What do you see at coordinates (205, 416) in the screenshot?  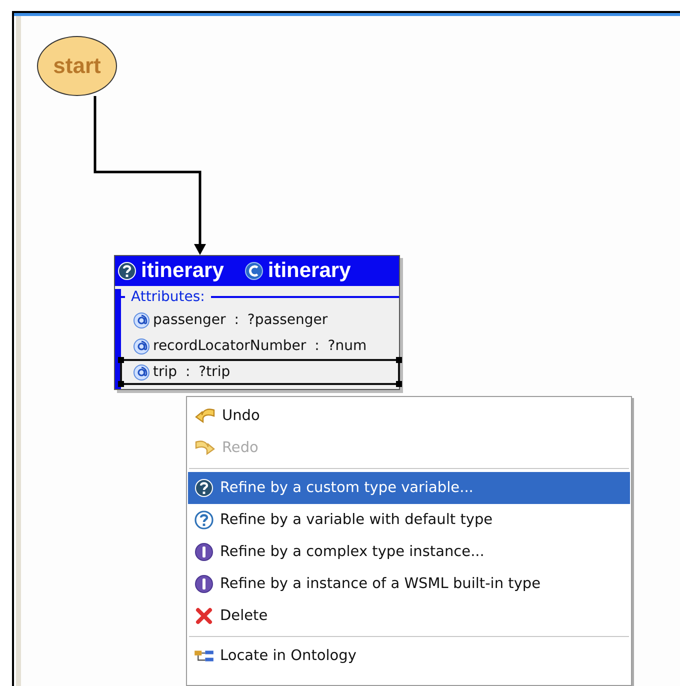 I see `undo-arrow-icon` at bounding box center [205, 416].